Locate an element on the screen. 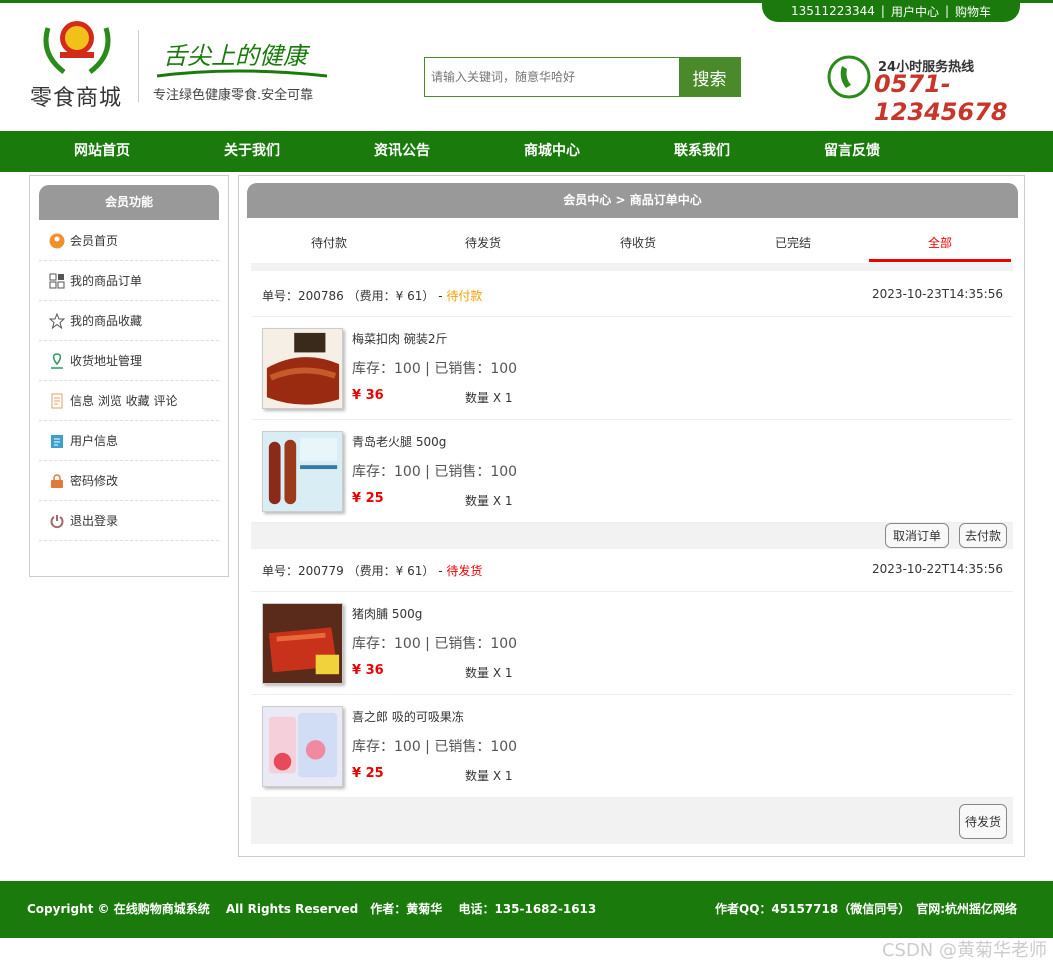 This screenshot has height=966, width=1053. logo-emblem-icon is located at coordinates (77, 47).